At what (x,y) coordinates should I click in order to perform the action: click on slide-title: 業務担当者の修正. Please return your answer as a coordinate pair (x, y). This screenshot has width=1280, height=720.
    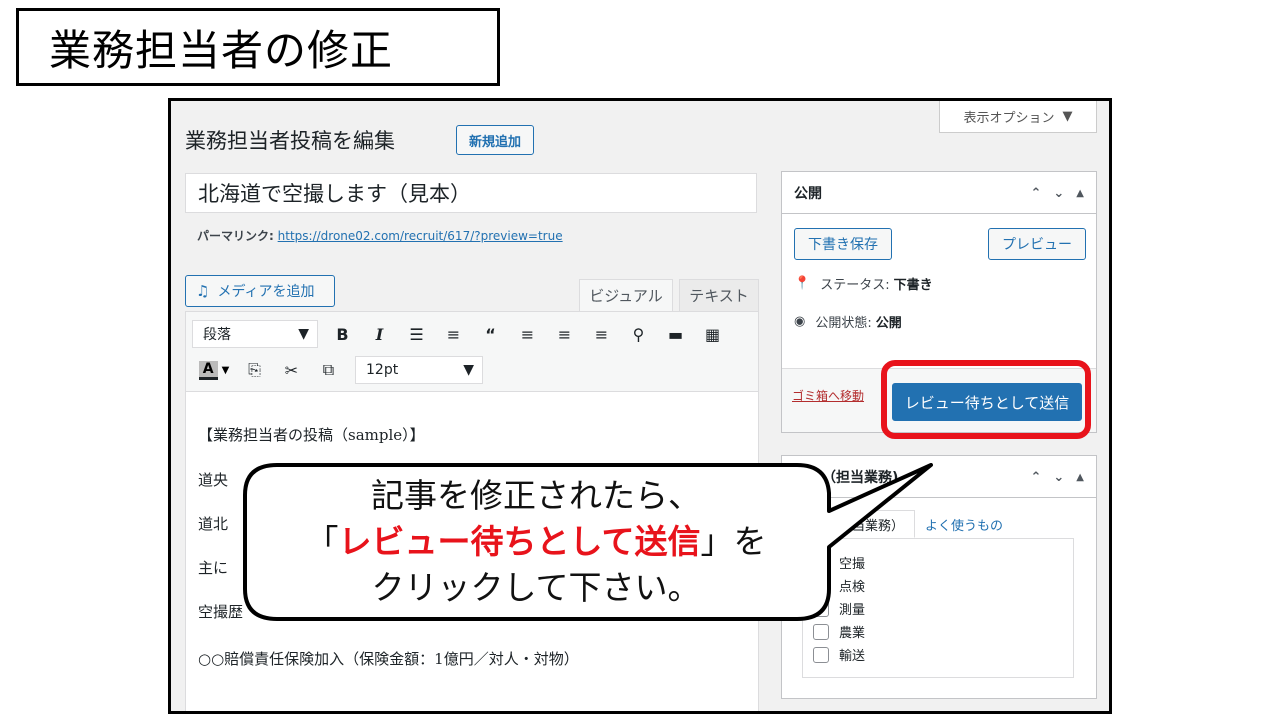
    Looking at the image, I should click on (258, 47).